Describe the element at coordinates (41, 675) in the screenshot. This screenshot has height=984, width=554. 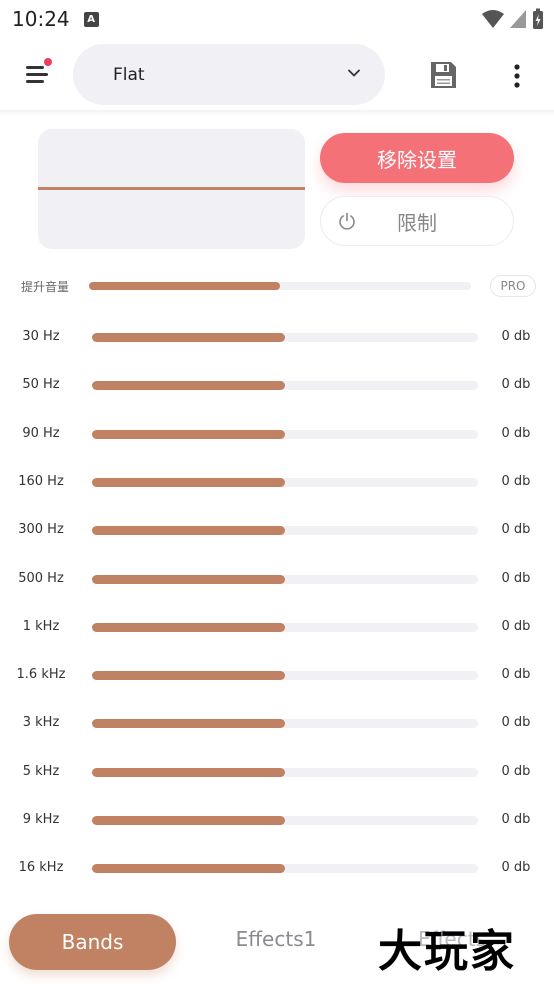
I see `eq-band-frequency: 1.6 kHz` at that location.